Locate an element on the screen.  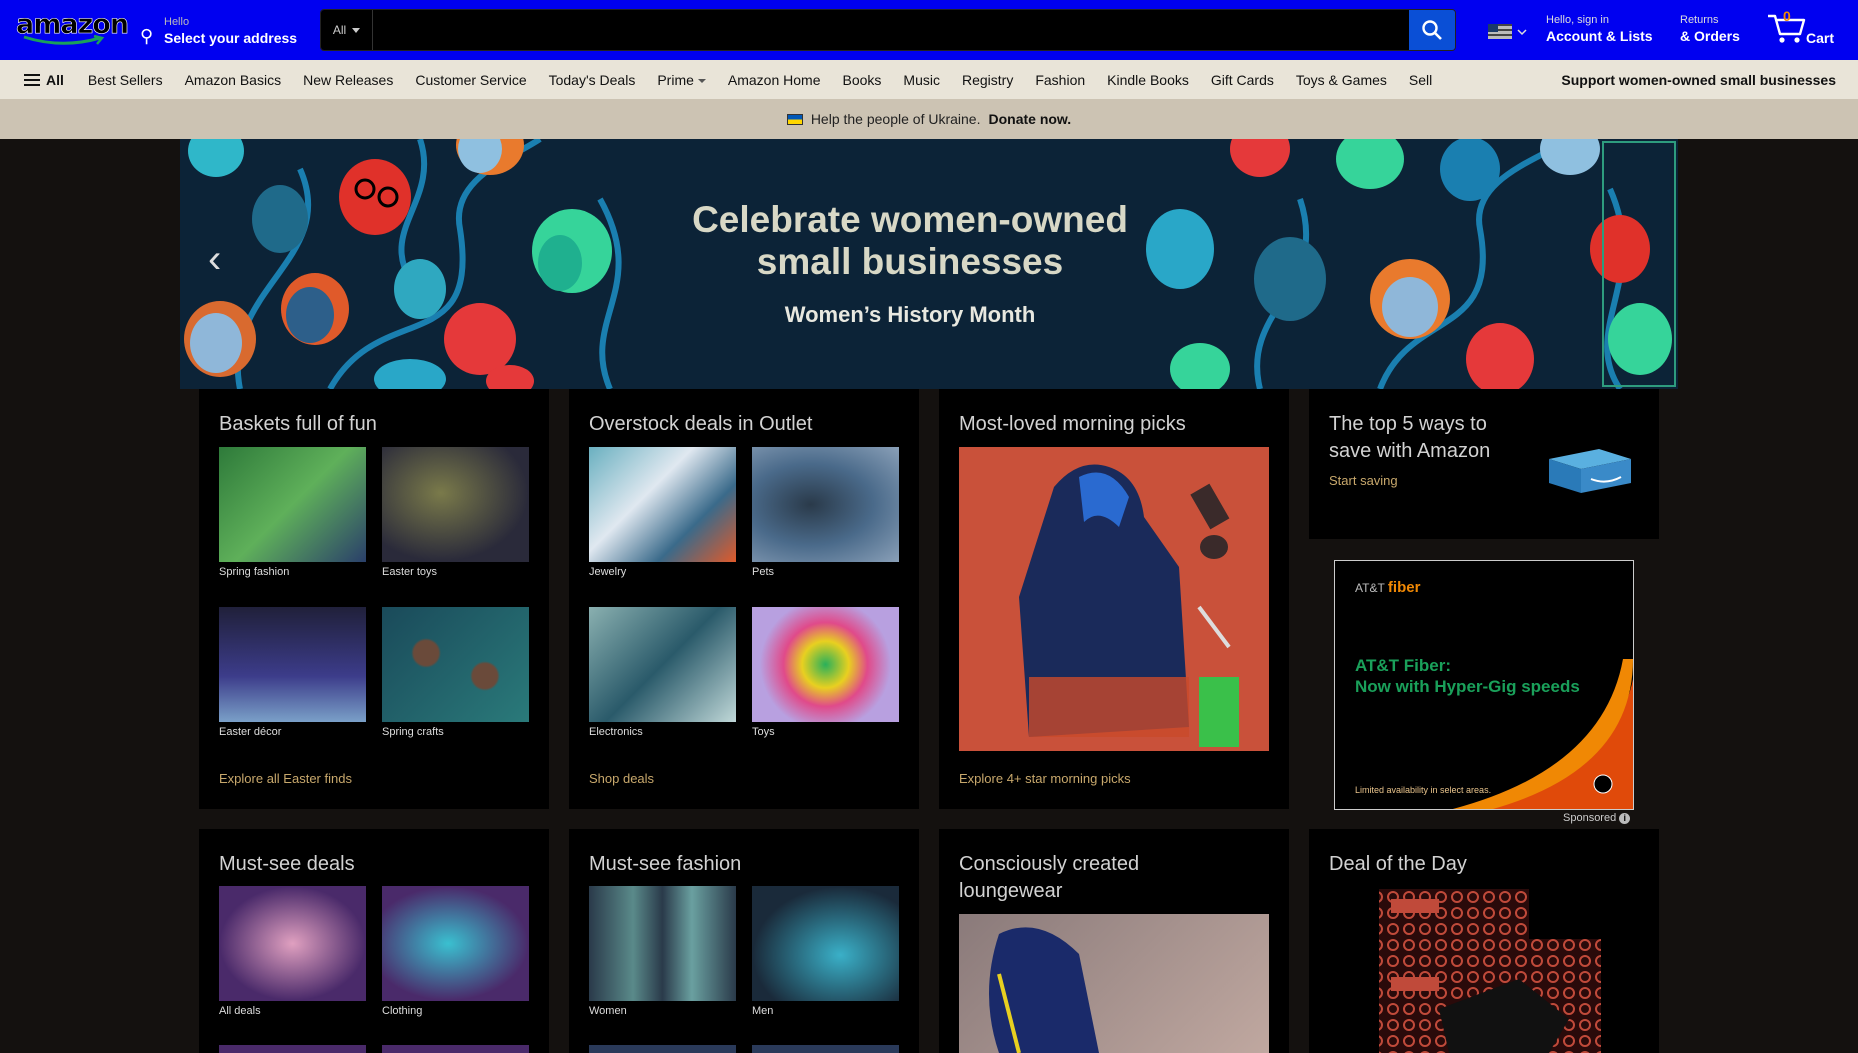
eggs-image is located at coordinates (455, 664).